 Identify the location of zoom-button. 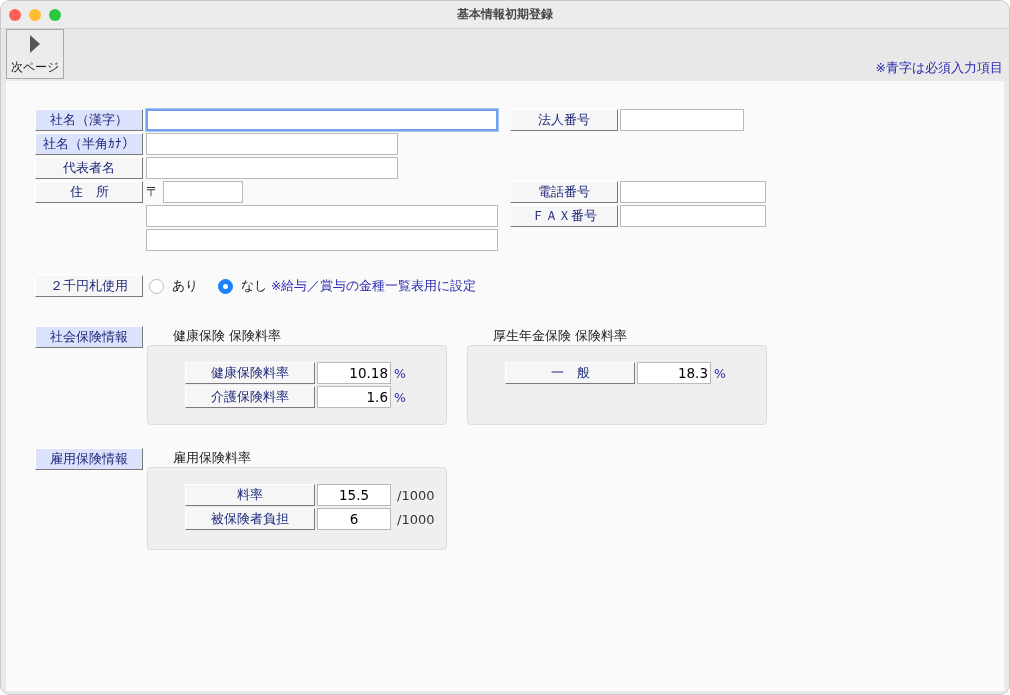
(55, 15).